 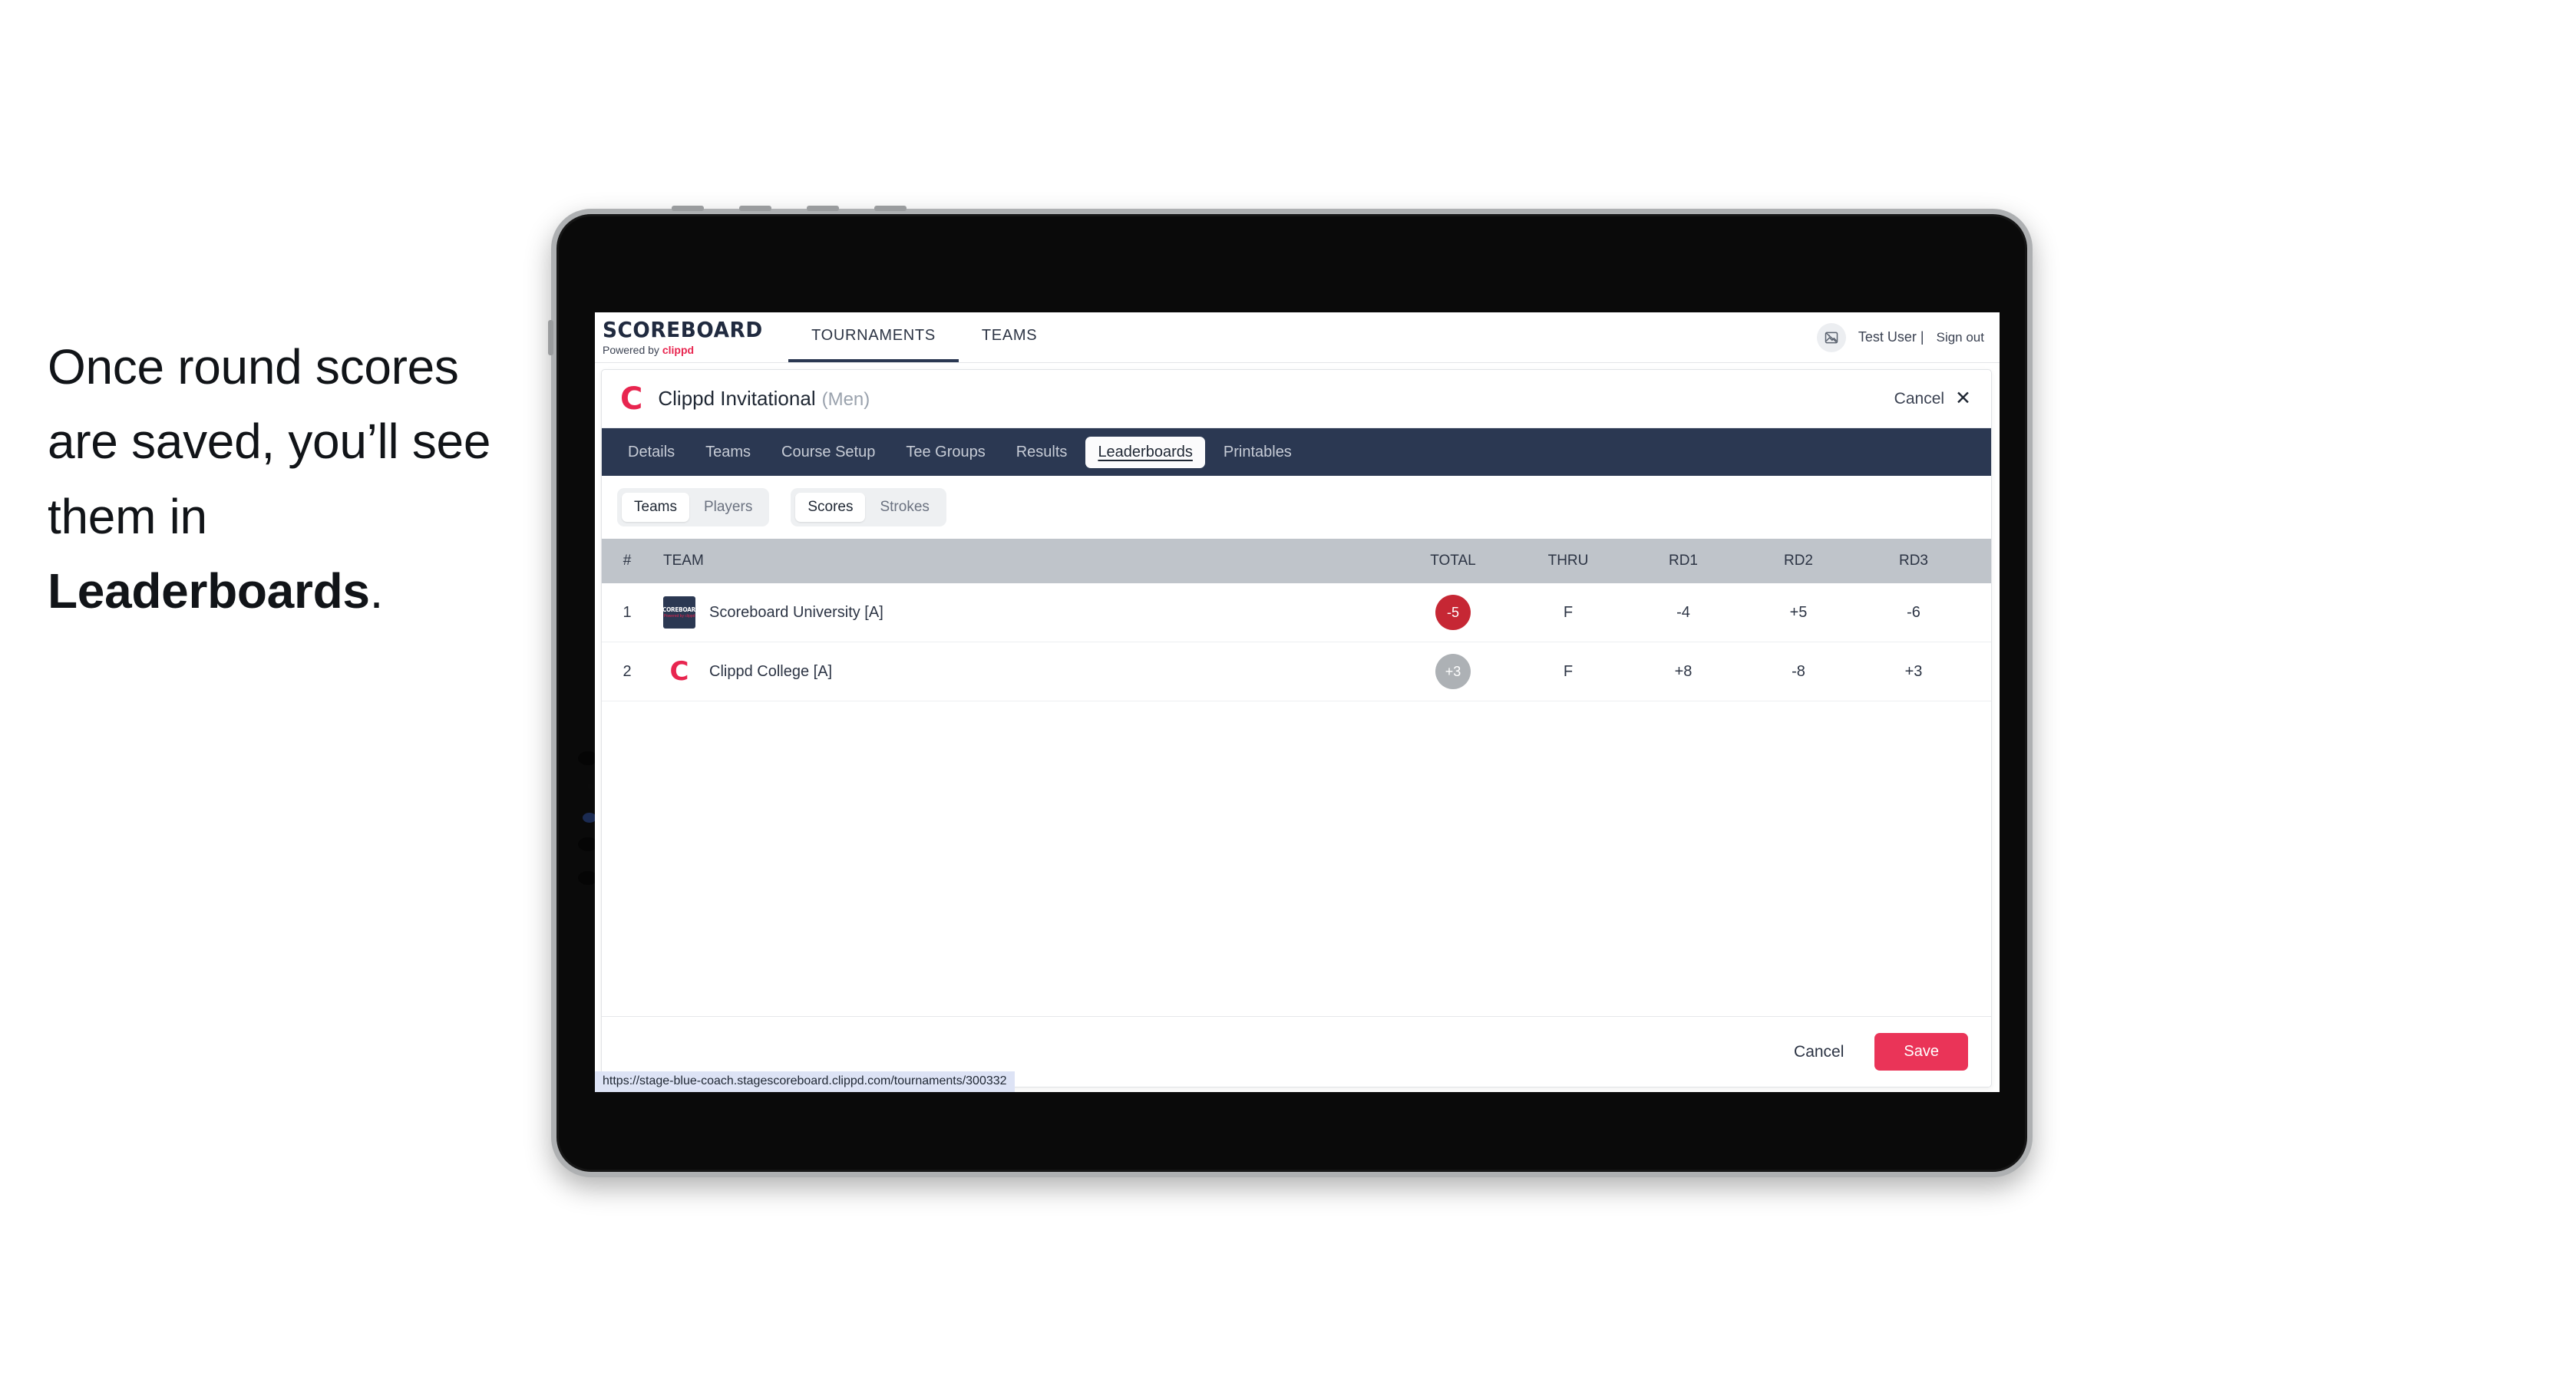 I want to click on mode-toggle-strokes-label: Strokes, so click(x=905, y=507).